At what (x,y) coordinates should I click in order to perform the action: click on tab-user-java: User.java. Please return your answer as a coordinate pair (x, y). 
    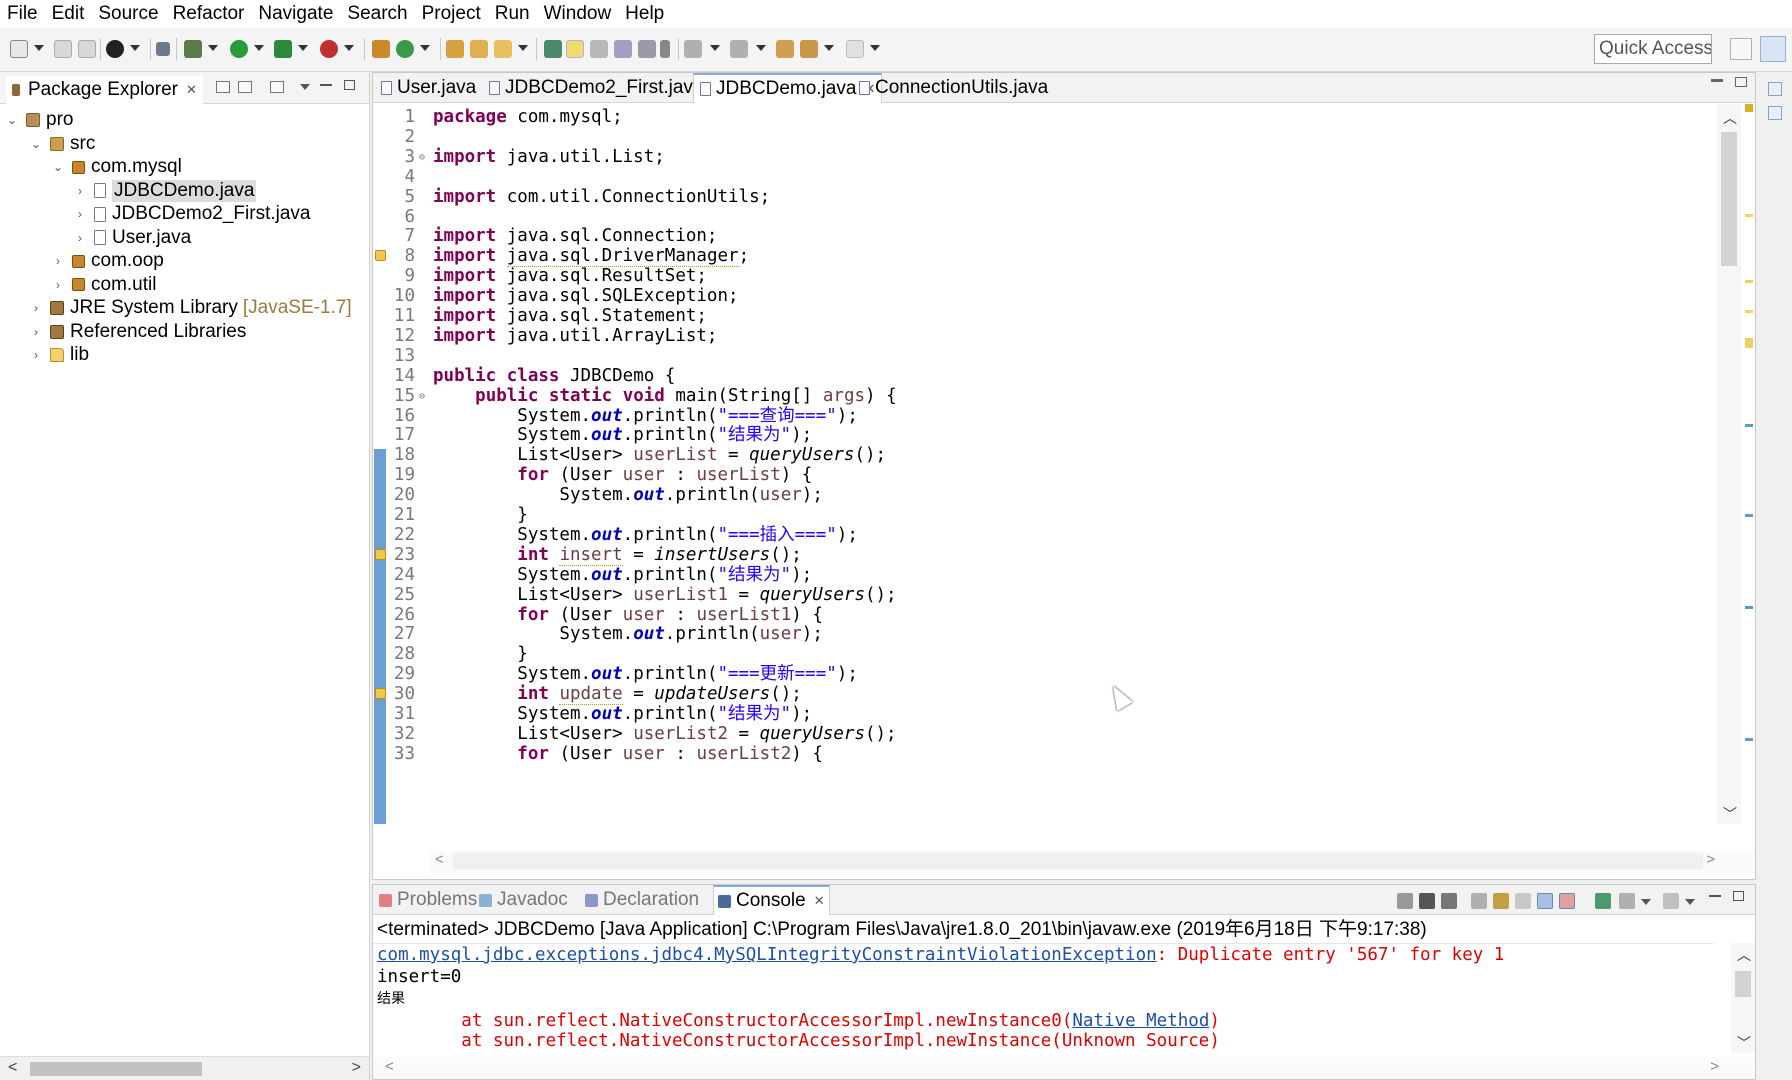
    Looking at the image, I should click on (428, 88).